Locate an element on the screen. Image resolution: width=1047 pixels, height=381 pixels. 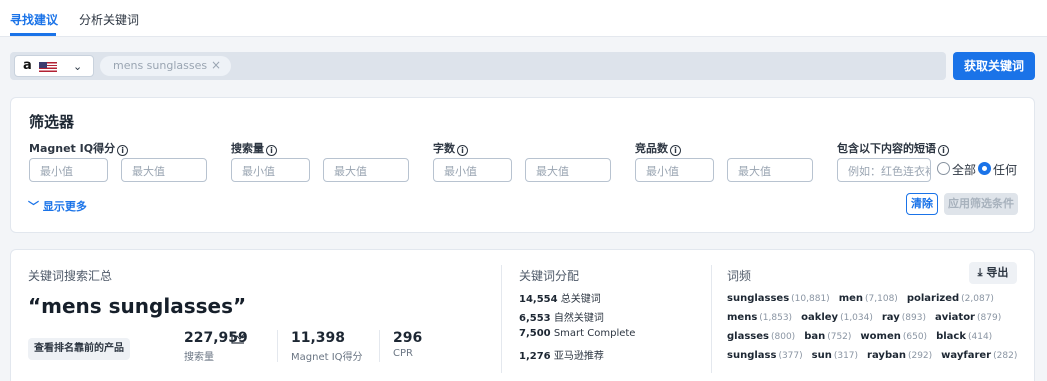
freq-word: mens is located at coordinates (742, 317).